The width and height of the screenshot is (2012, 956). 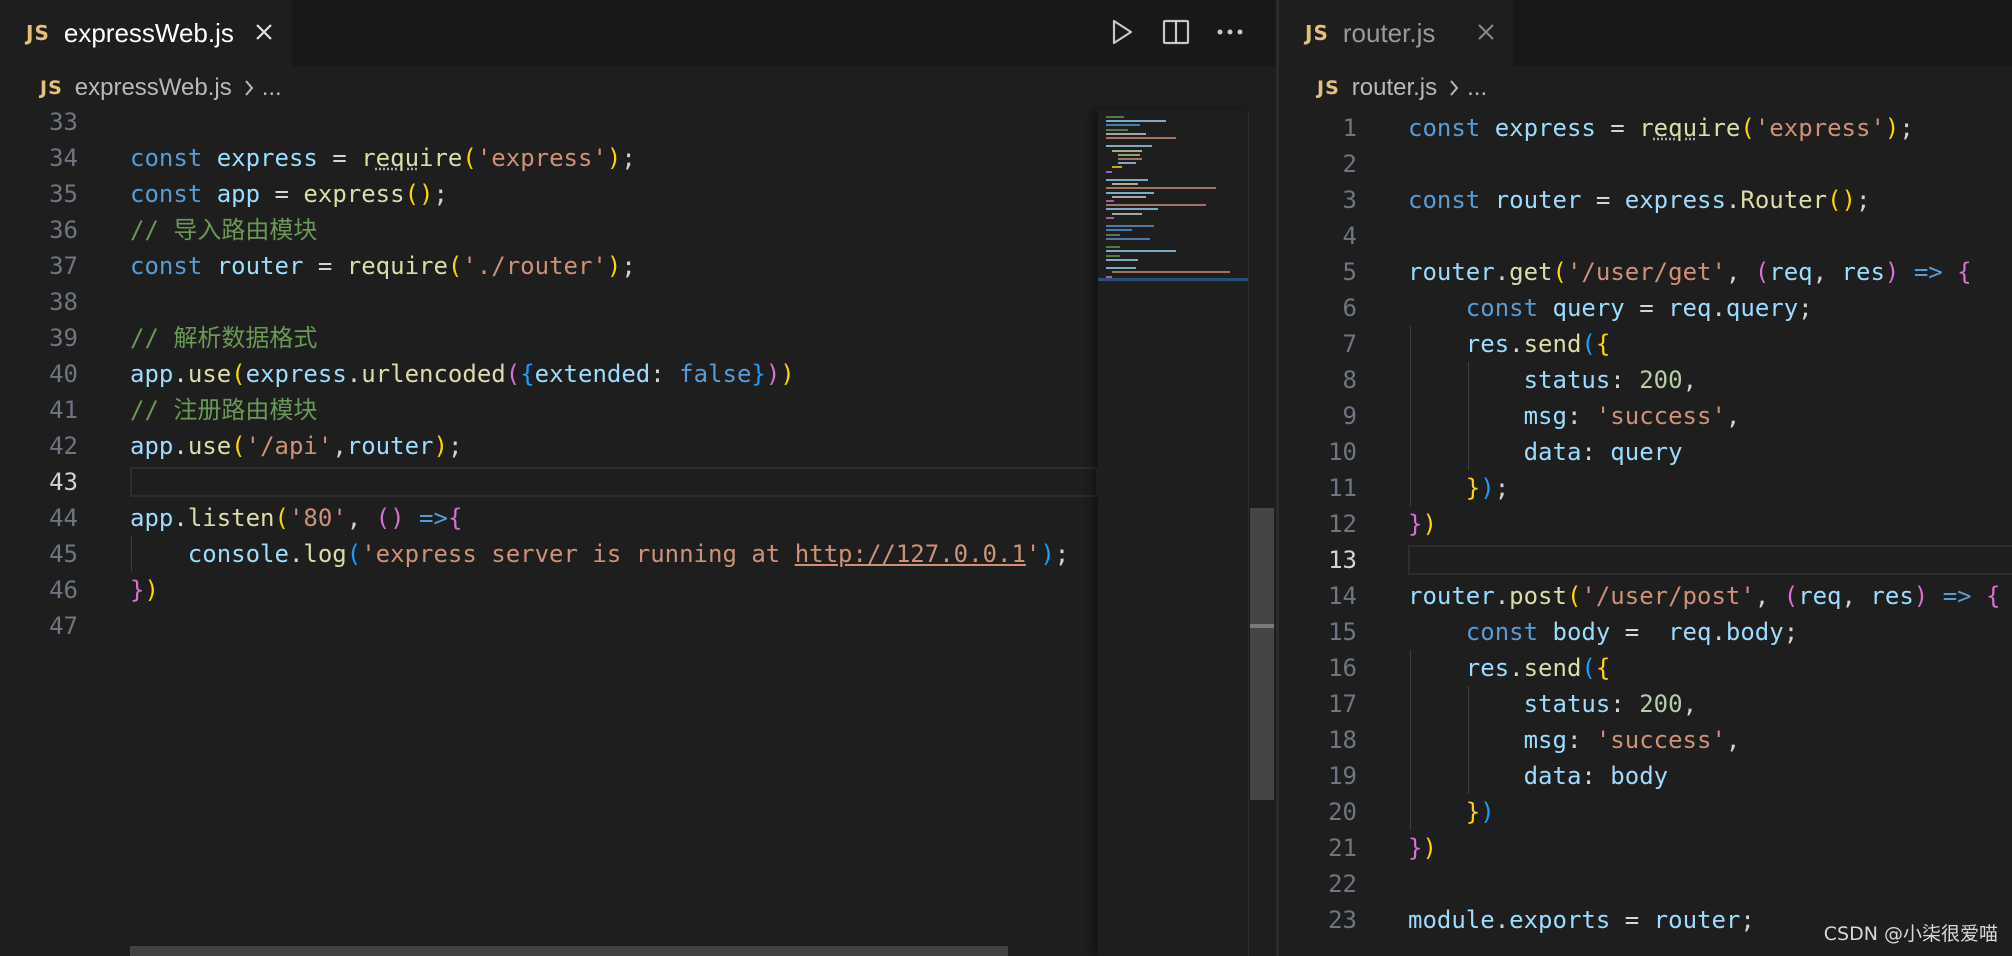 I want to click on code-token: http://127.0.0.1, so click(x=910, y=554).